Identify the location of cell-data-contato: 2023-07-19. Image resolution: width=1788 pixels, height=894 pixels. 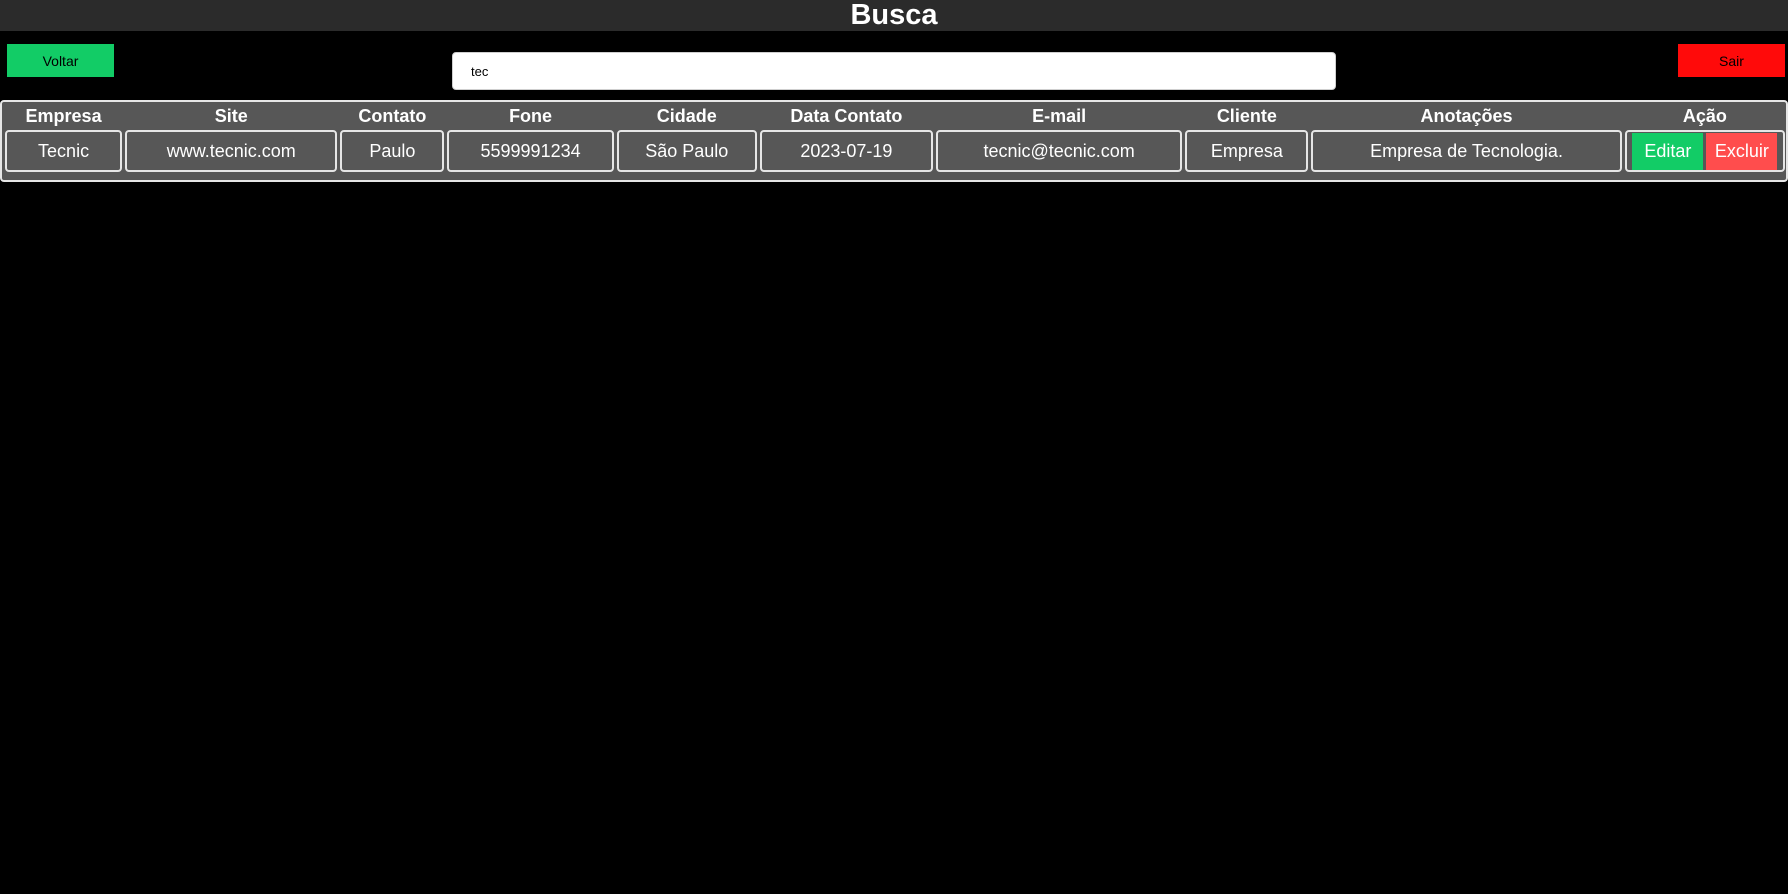
(846, 151).